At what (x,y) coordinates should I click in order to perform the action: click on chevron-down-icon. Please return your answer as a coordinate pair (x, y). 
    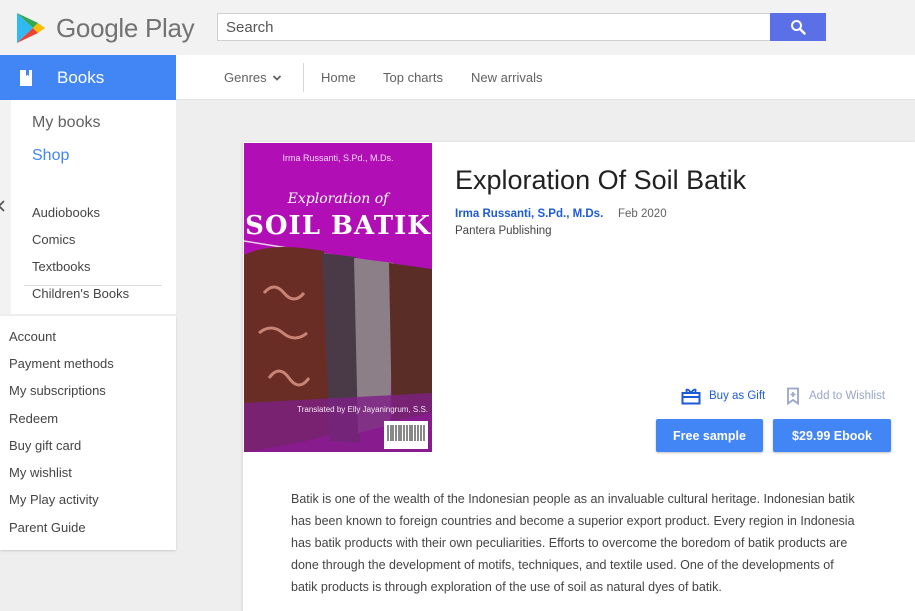
    Looking at the image, I should click on (276, 77).